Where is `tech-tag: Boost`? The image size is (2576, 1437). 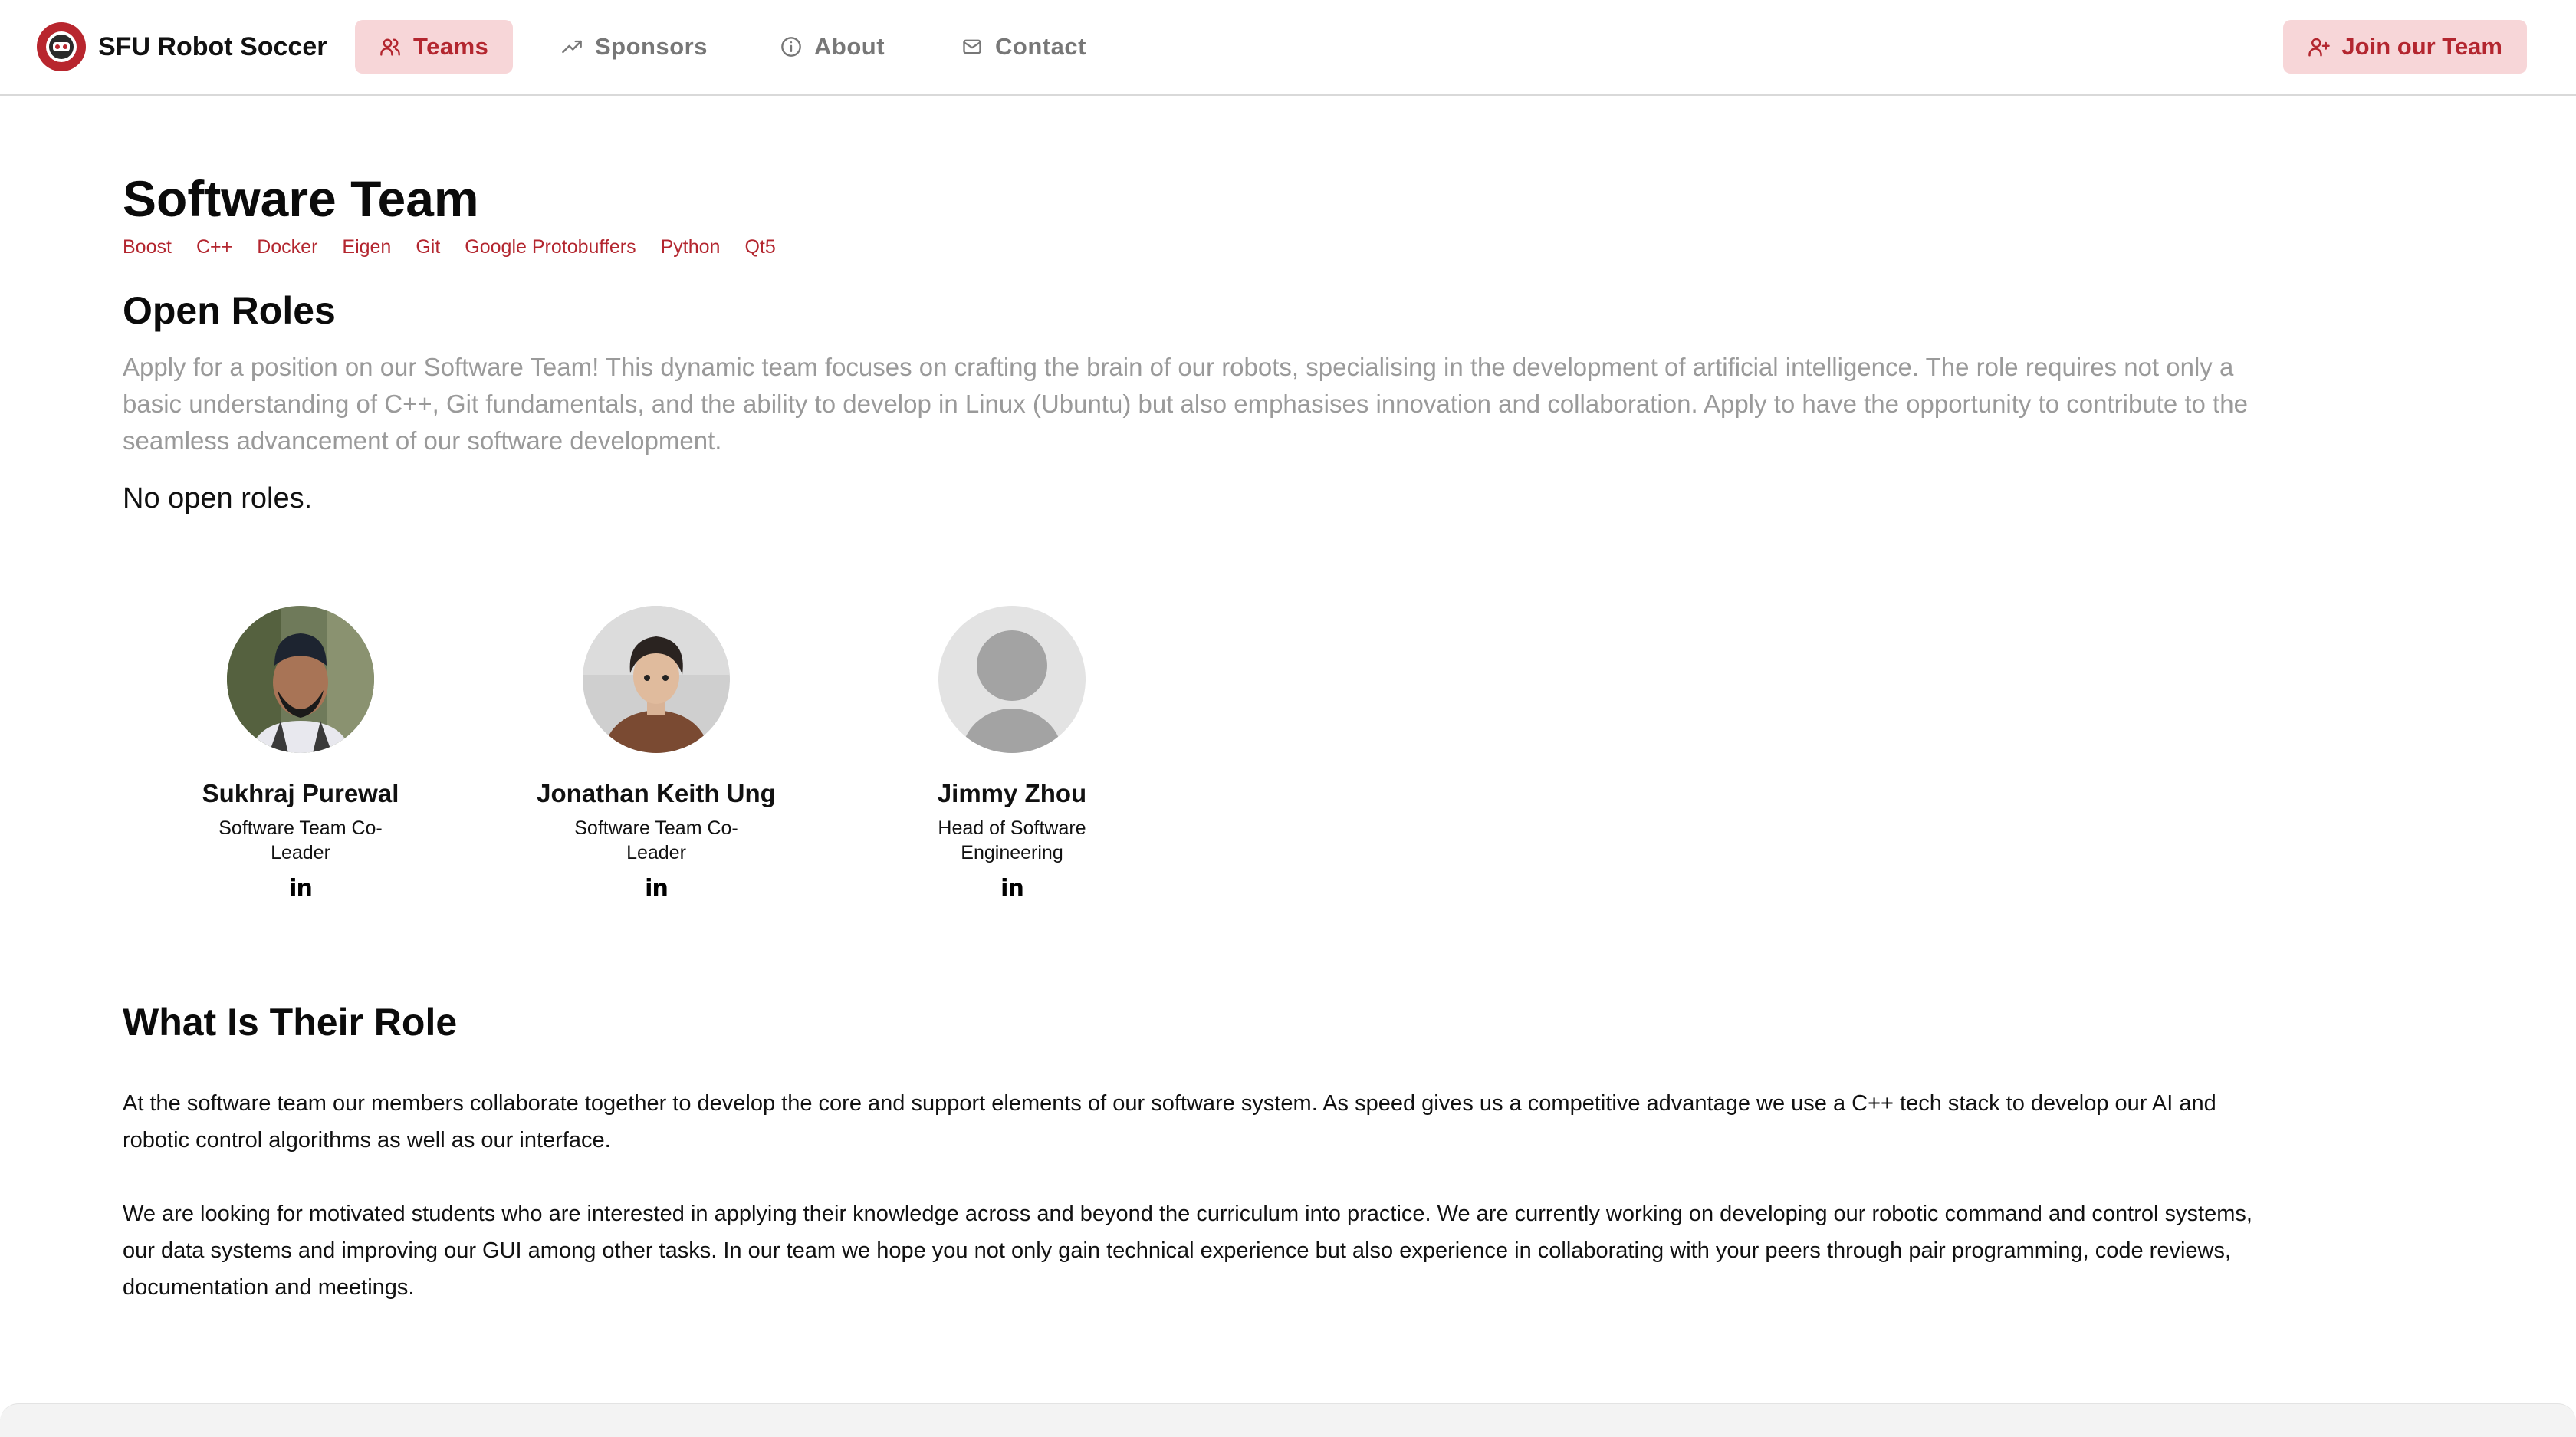 tech-tag: Boost is located at coordinates (148, 247).